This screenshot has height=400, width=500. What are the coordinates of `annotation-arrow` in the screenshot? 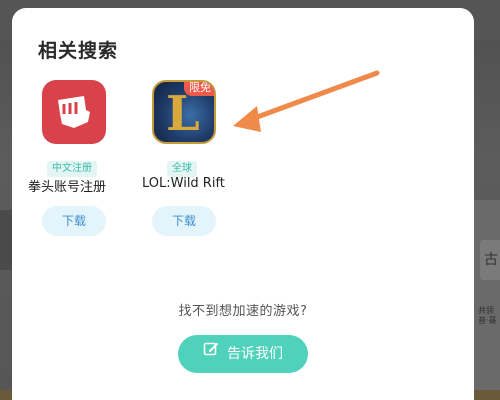 It's located at (306, 101).